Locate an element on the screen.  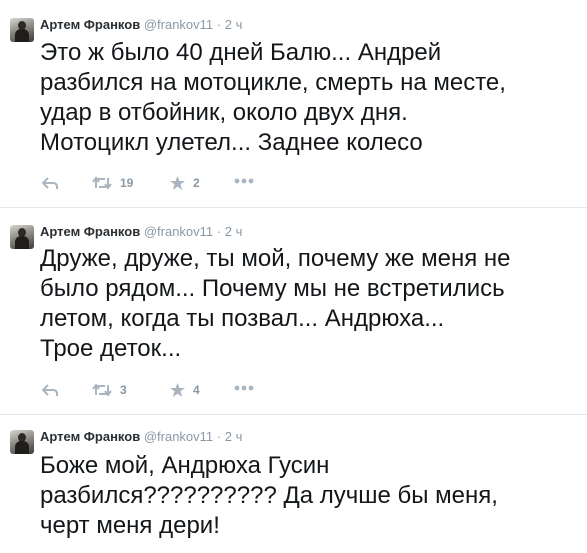
favorite-count: 2 is located at coordinates (196, 183).